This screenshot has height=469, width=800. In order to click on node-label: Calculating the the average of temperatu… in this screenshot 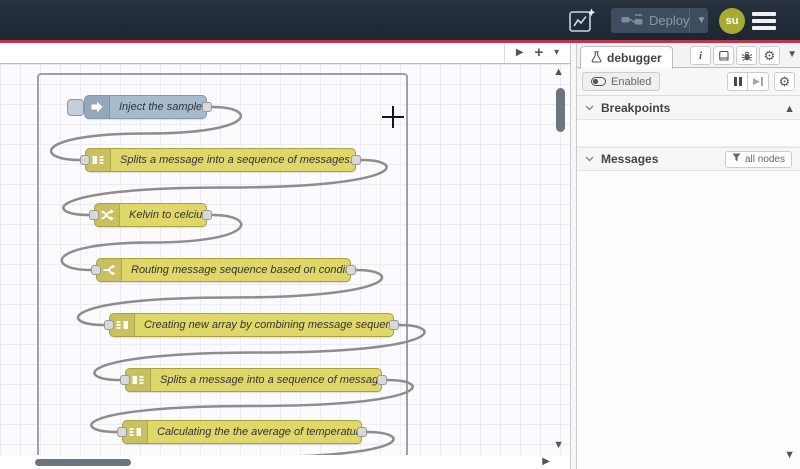, I will do `click(259, 432)`.